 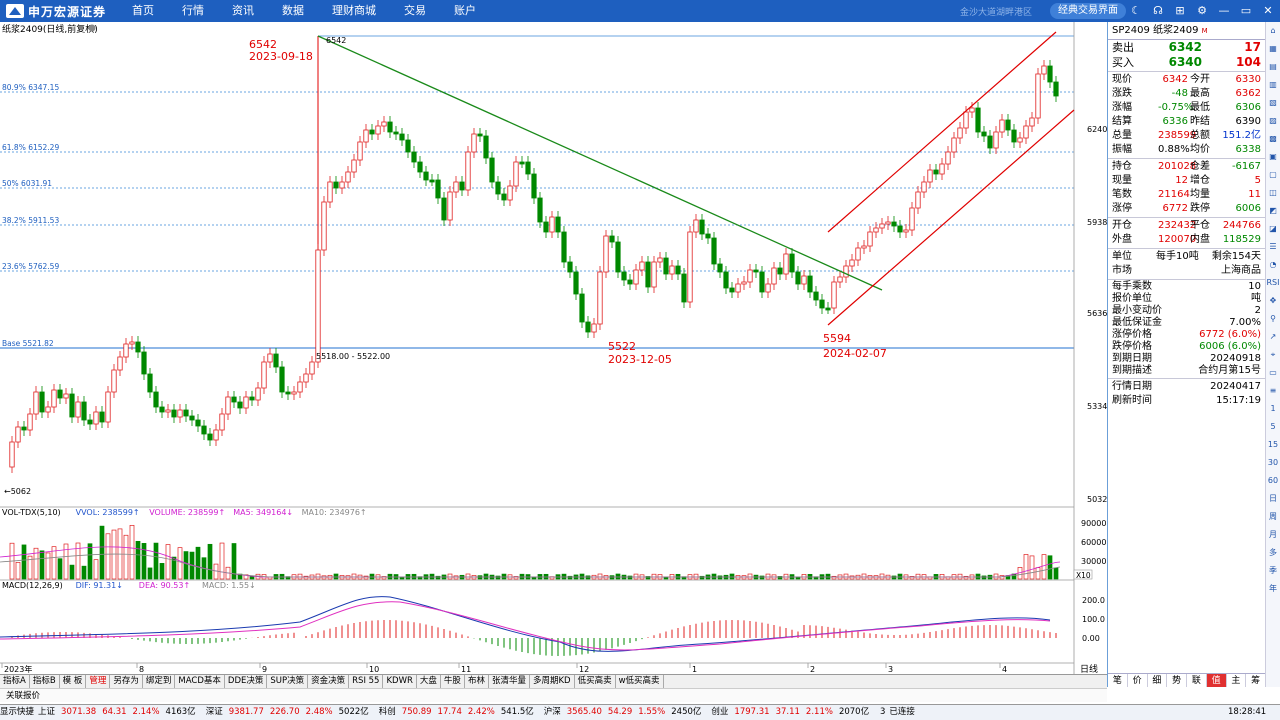 I want to click on sidebar-tool: ▥, so click(x=1273, y=84).